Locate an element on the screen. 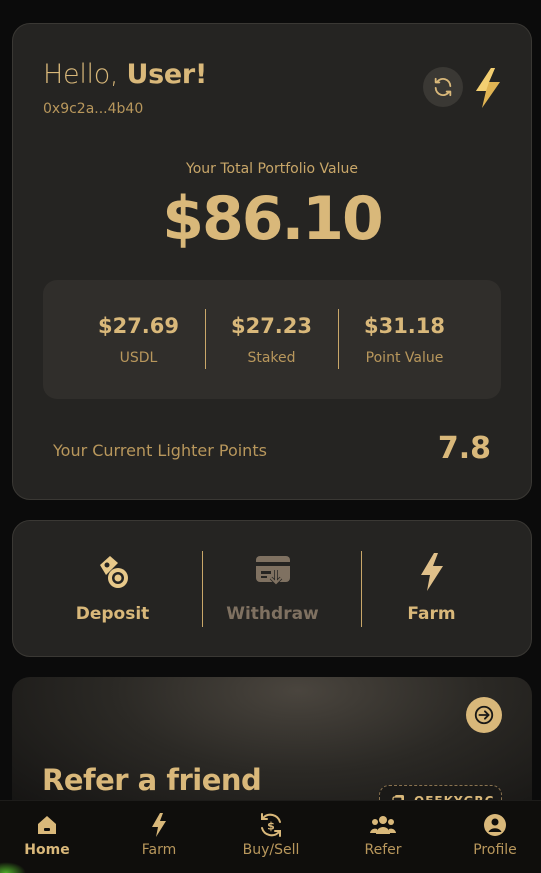 This screenshot has height=873, width=541. portfolio-label: Your Total Portfolio Value is located at coordinates (272, 169).